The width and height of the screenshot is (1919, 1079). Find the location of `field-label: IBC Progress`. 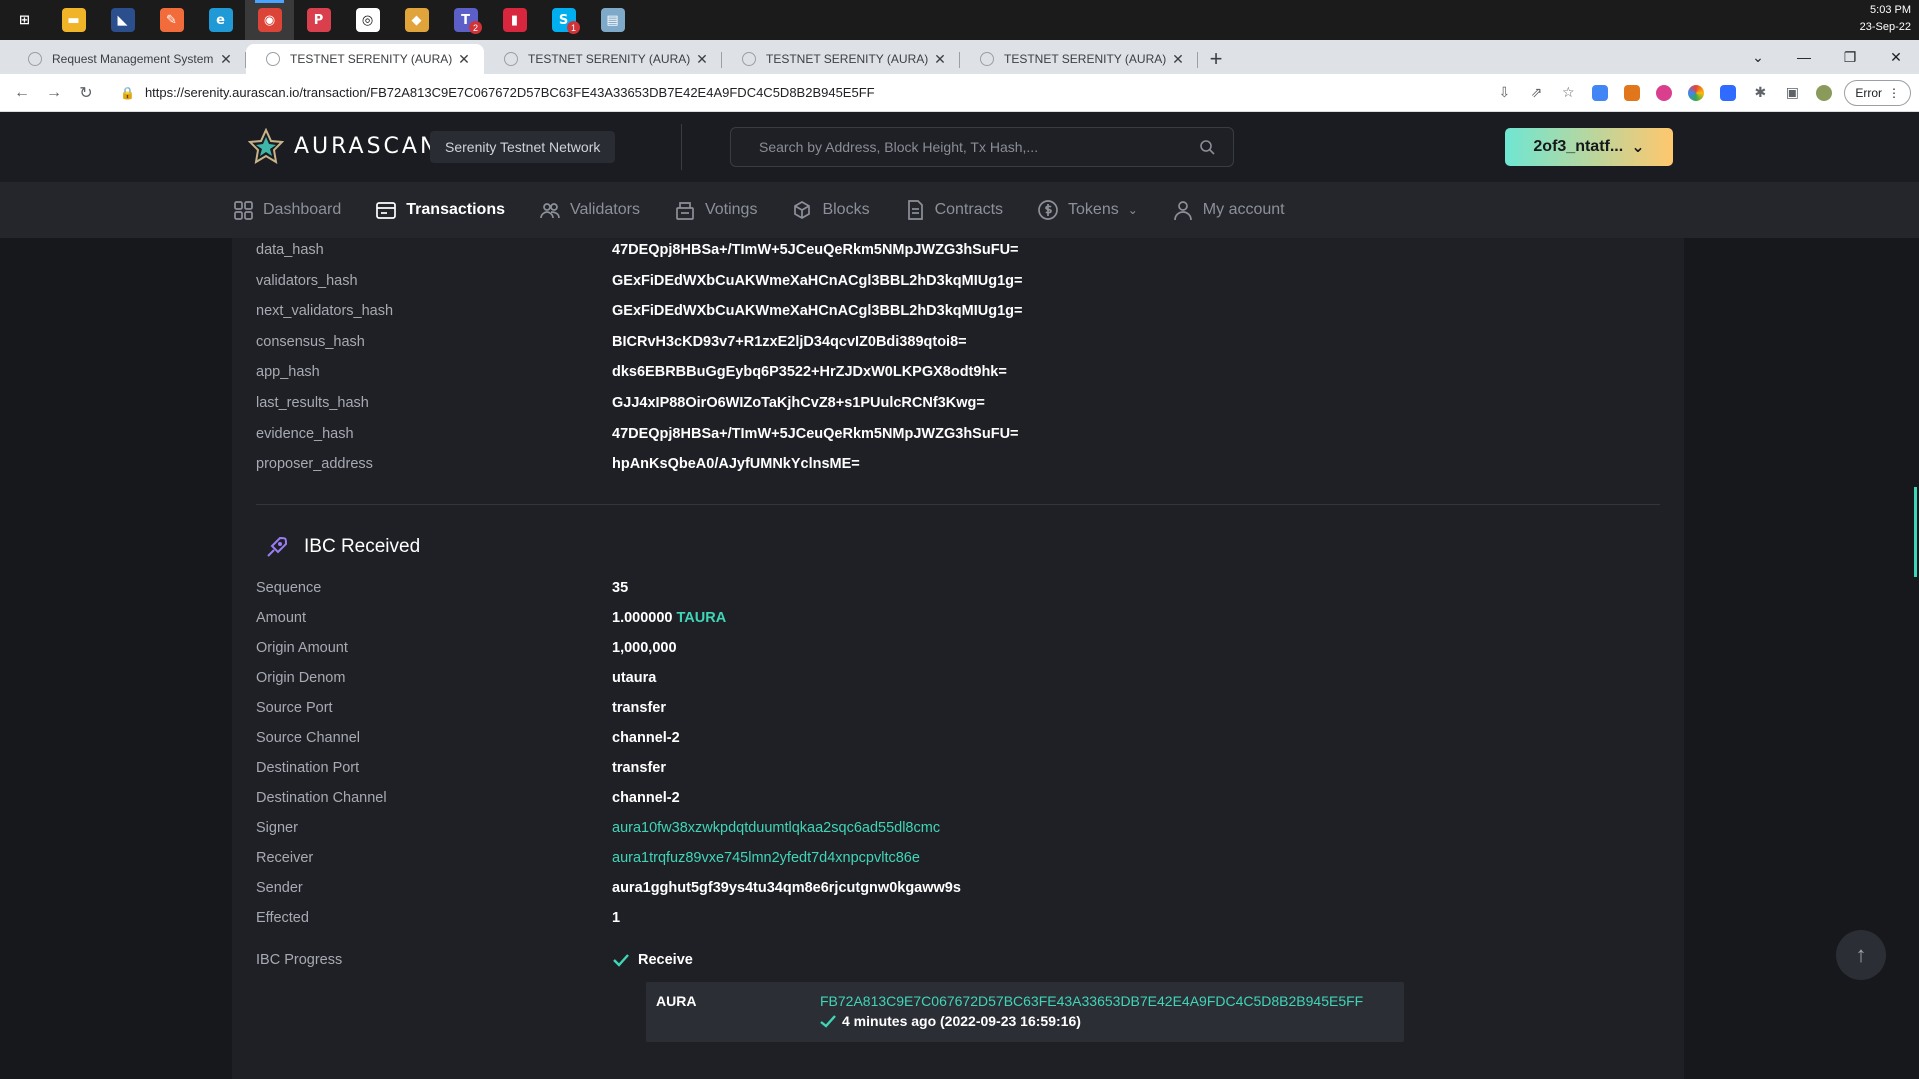

field-label: IBC Progress is located at coordinates (299, 960).